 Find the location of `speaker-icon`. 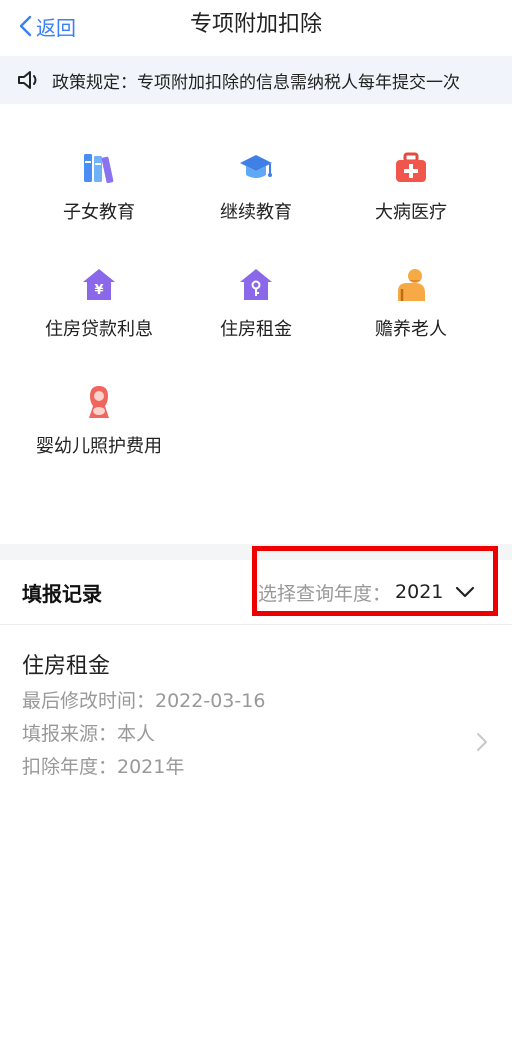

speaker-icon is located at coordinates (27, 80).